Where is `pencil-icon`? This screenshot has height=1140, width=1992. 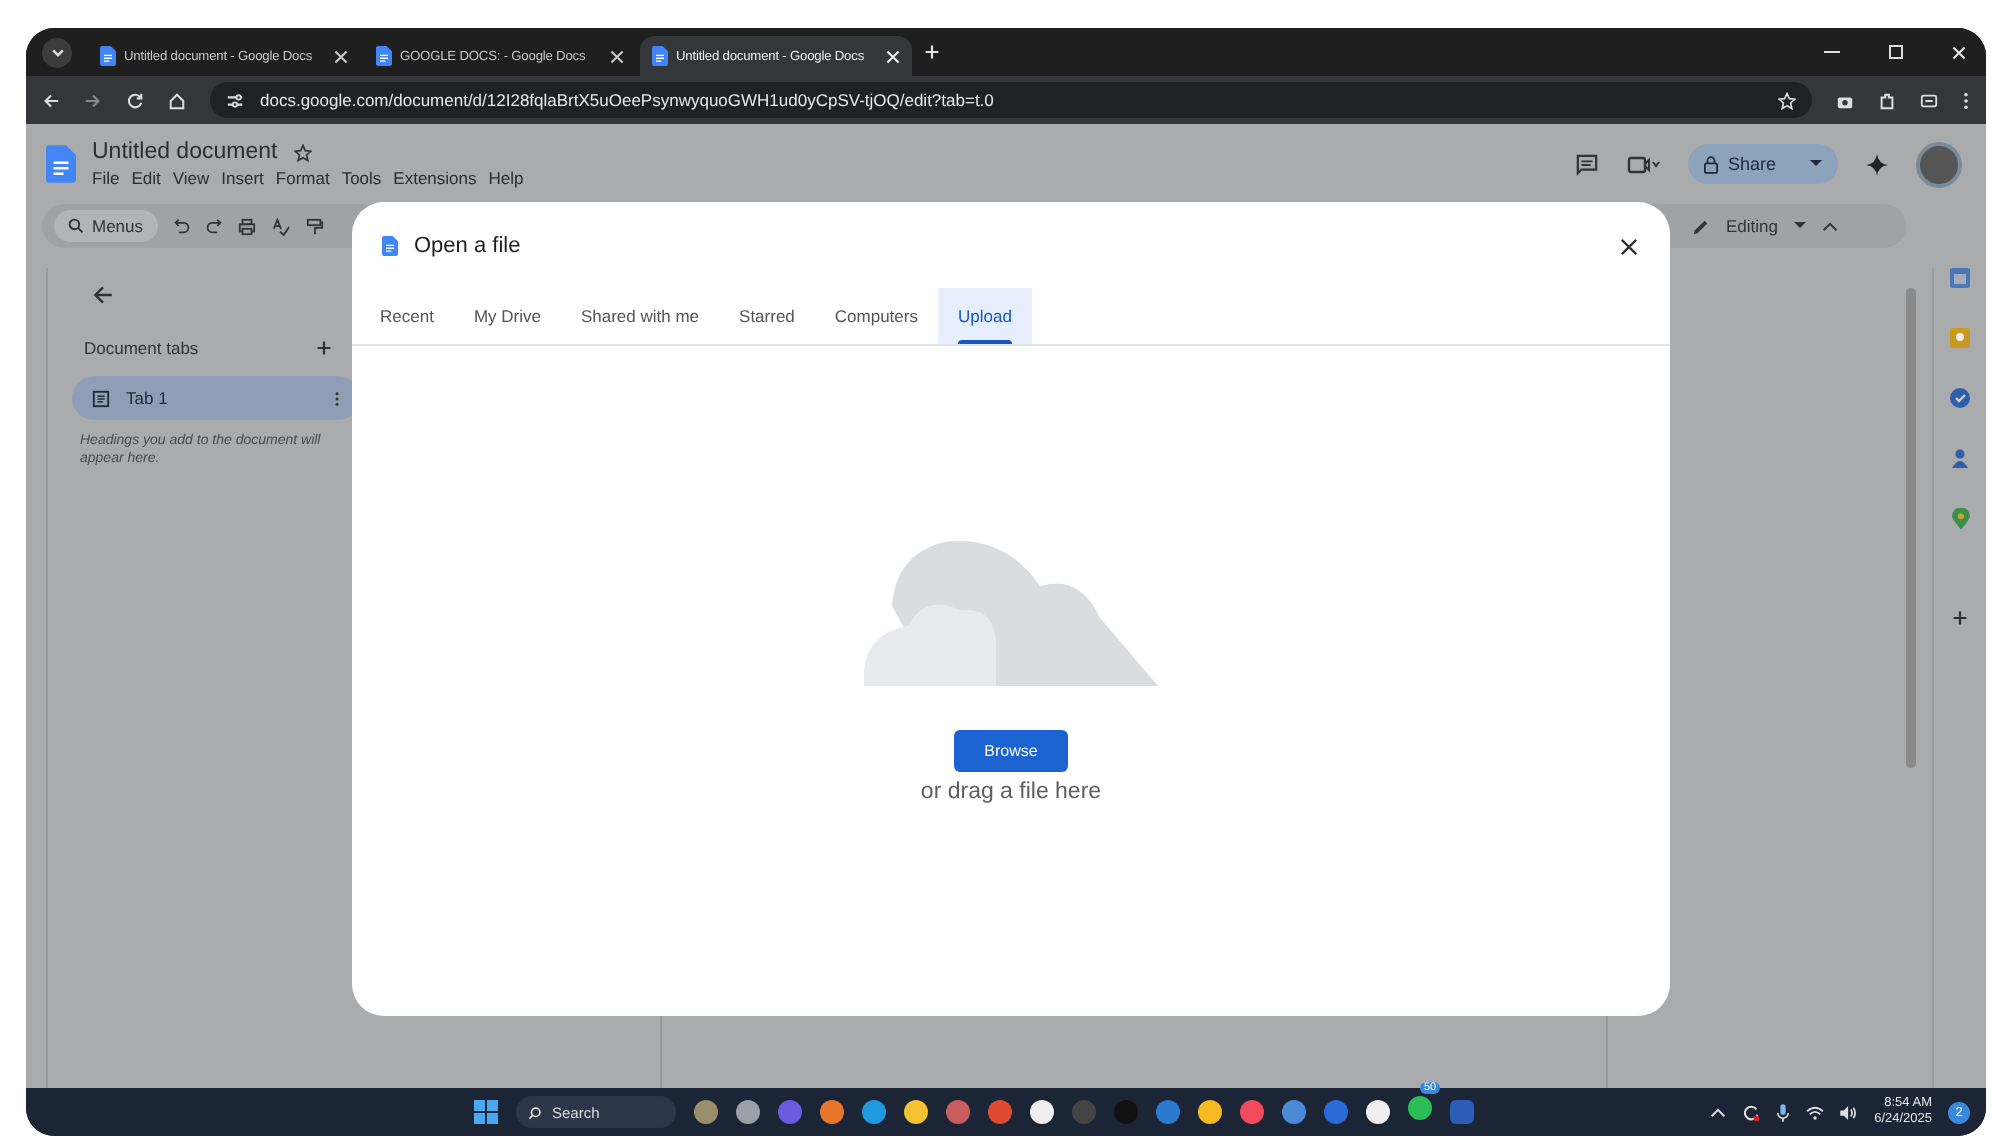 pencil-icon is located at coordinates (1701, 226).